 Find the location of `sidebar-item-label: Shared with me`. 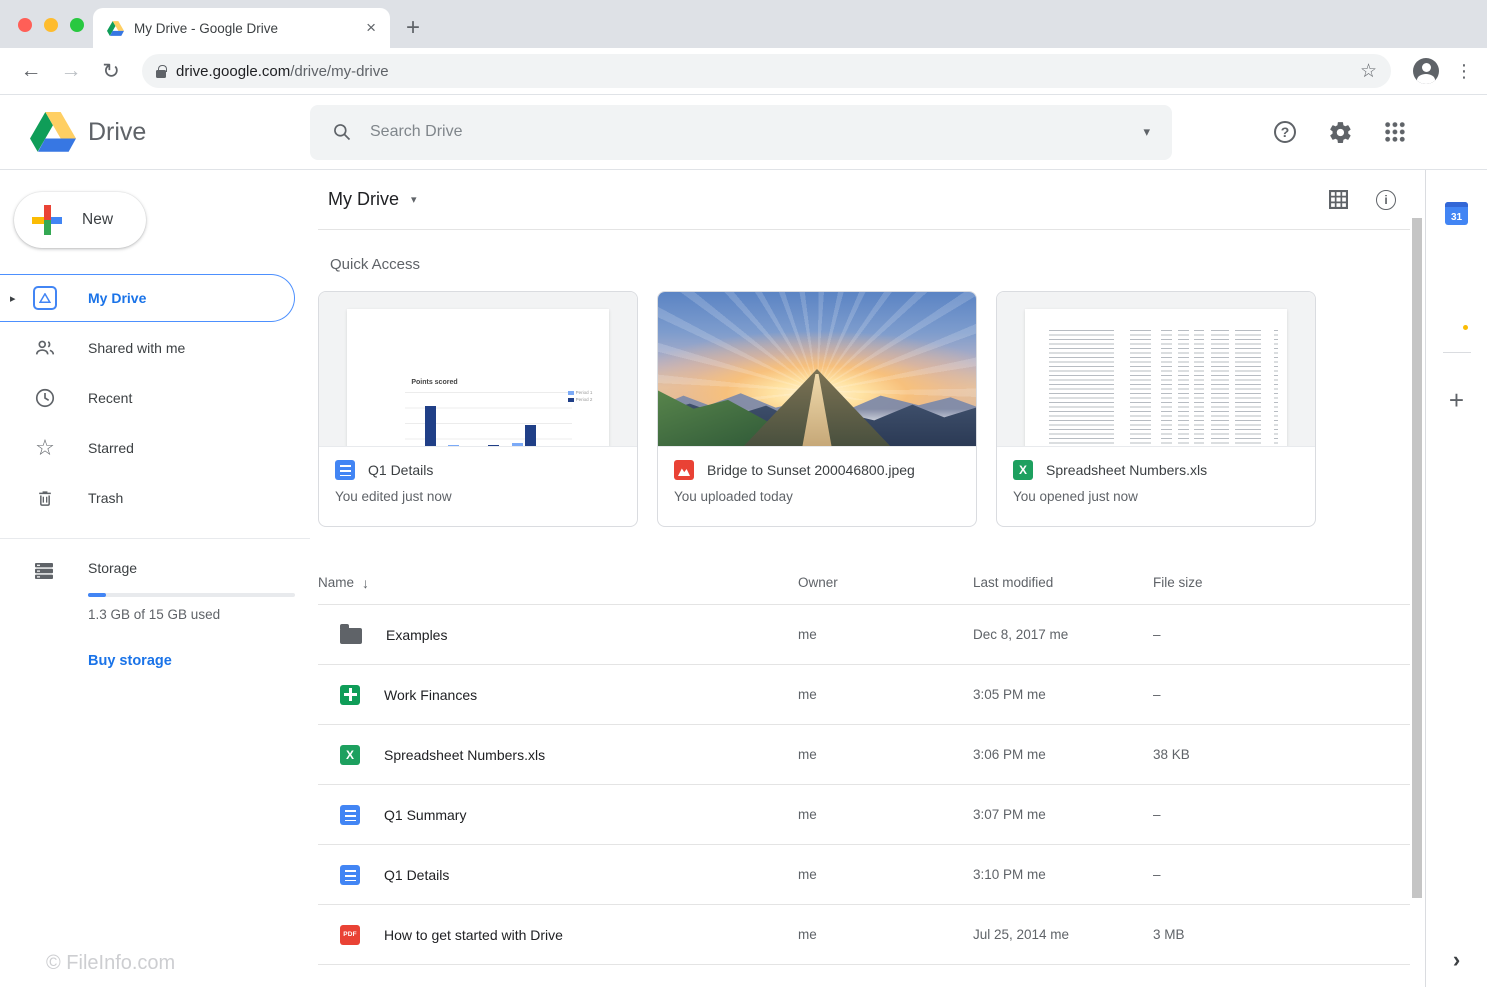

sidebar-item-label: Shared with me is located at coordinates (137, 348).